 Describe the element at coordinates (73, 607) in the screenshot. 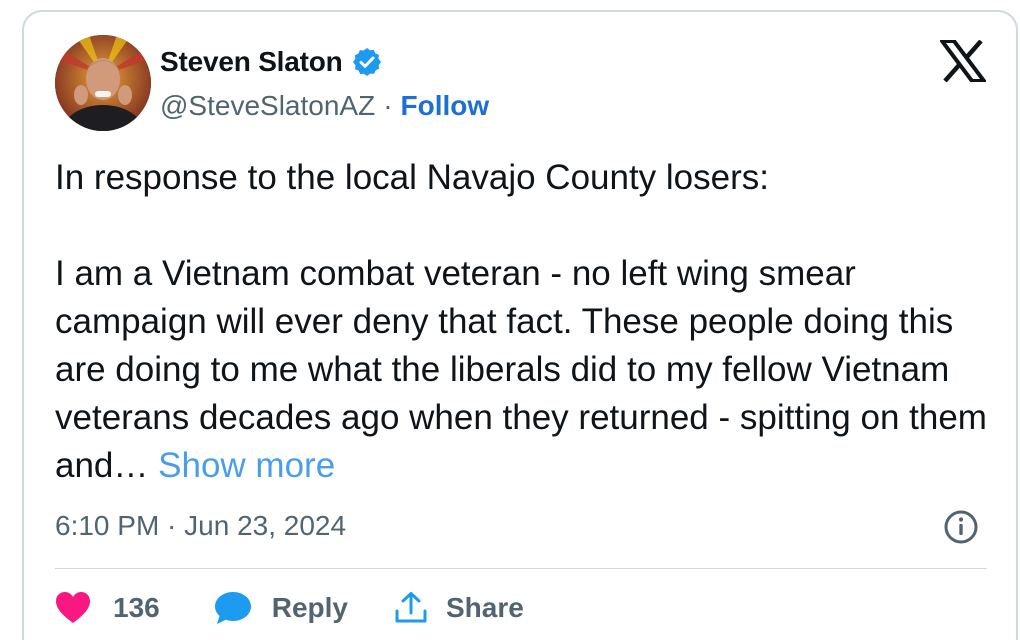

I see `heart-icon` at that location.